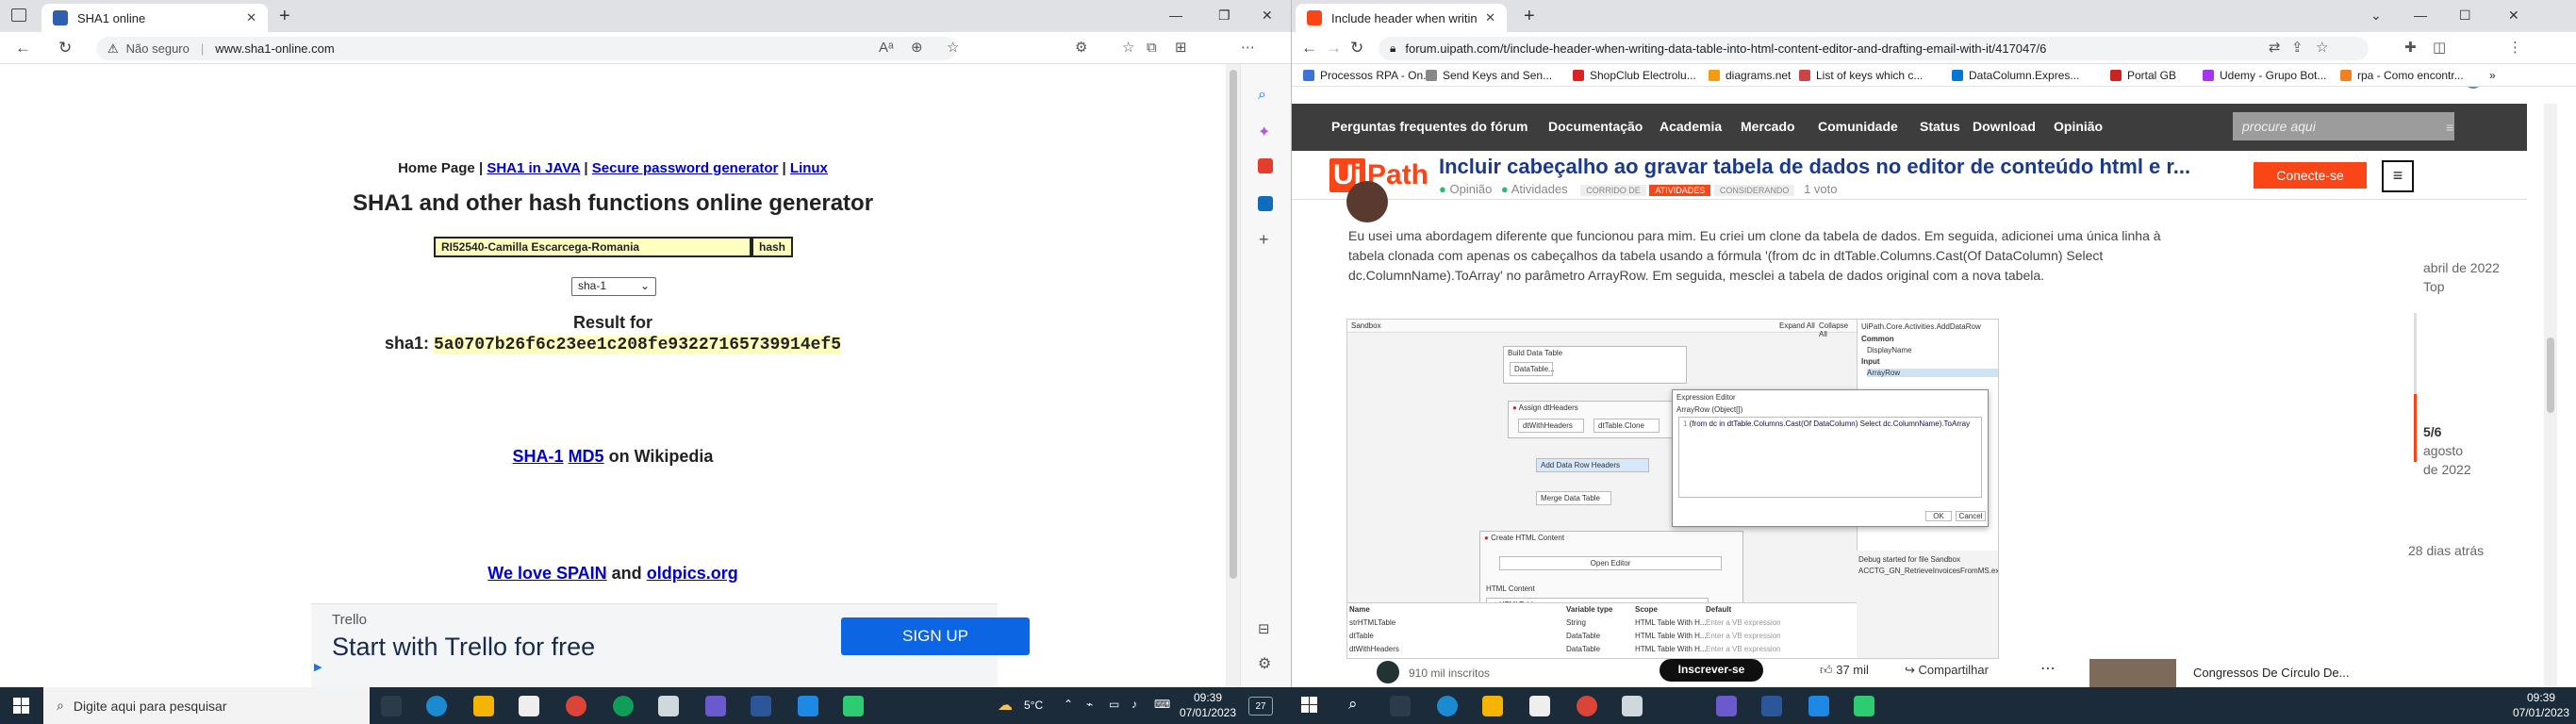 The image size is (2576, 724). What do you see at coordinates (2461, 267) in the screenshot?
I see `timeline-start-date: abril de 2022` at bounding box center [2461, 267].